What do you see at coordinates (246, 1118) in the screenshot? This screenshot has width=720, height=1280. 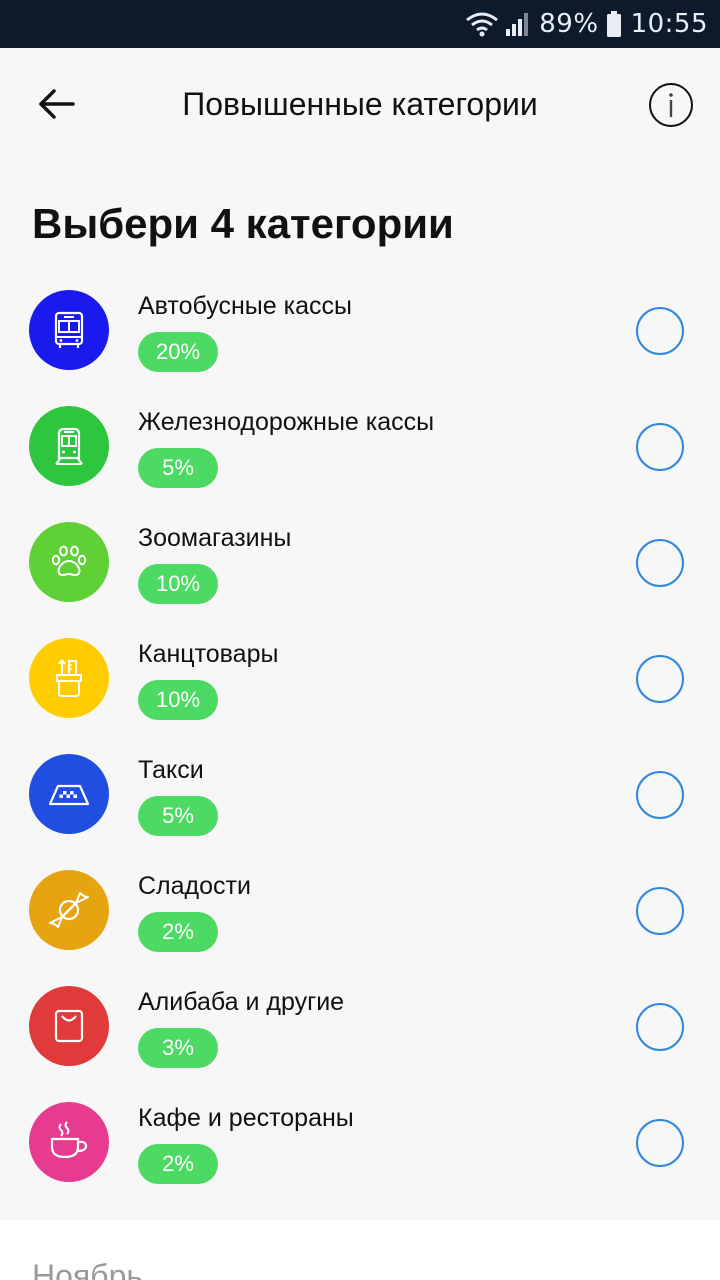 I see `category-name: Кафе и рестораны` at bounding box center [246, 1118].